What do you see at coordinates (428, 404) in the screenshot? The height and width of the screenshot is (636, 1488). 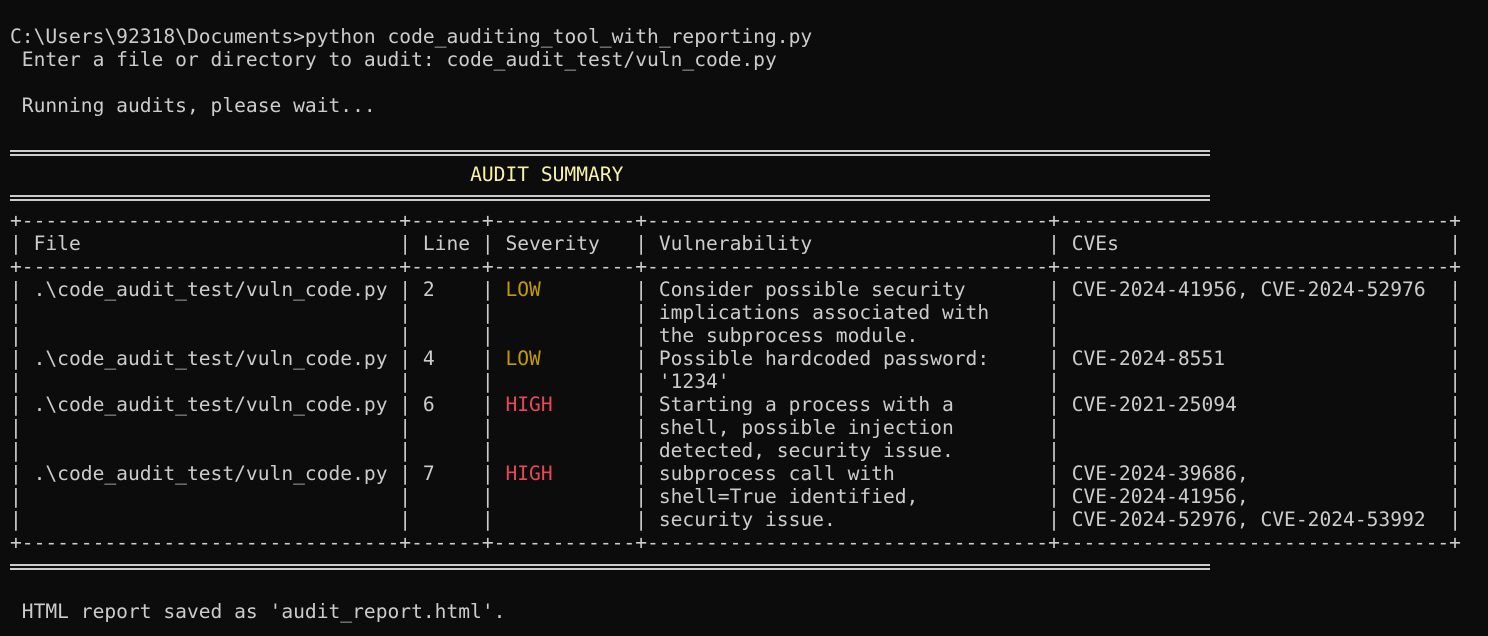 I see `cell-line: 6` at bounding box center [428, 404].